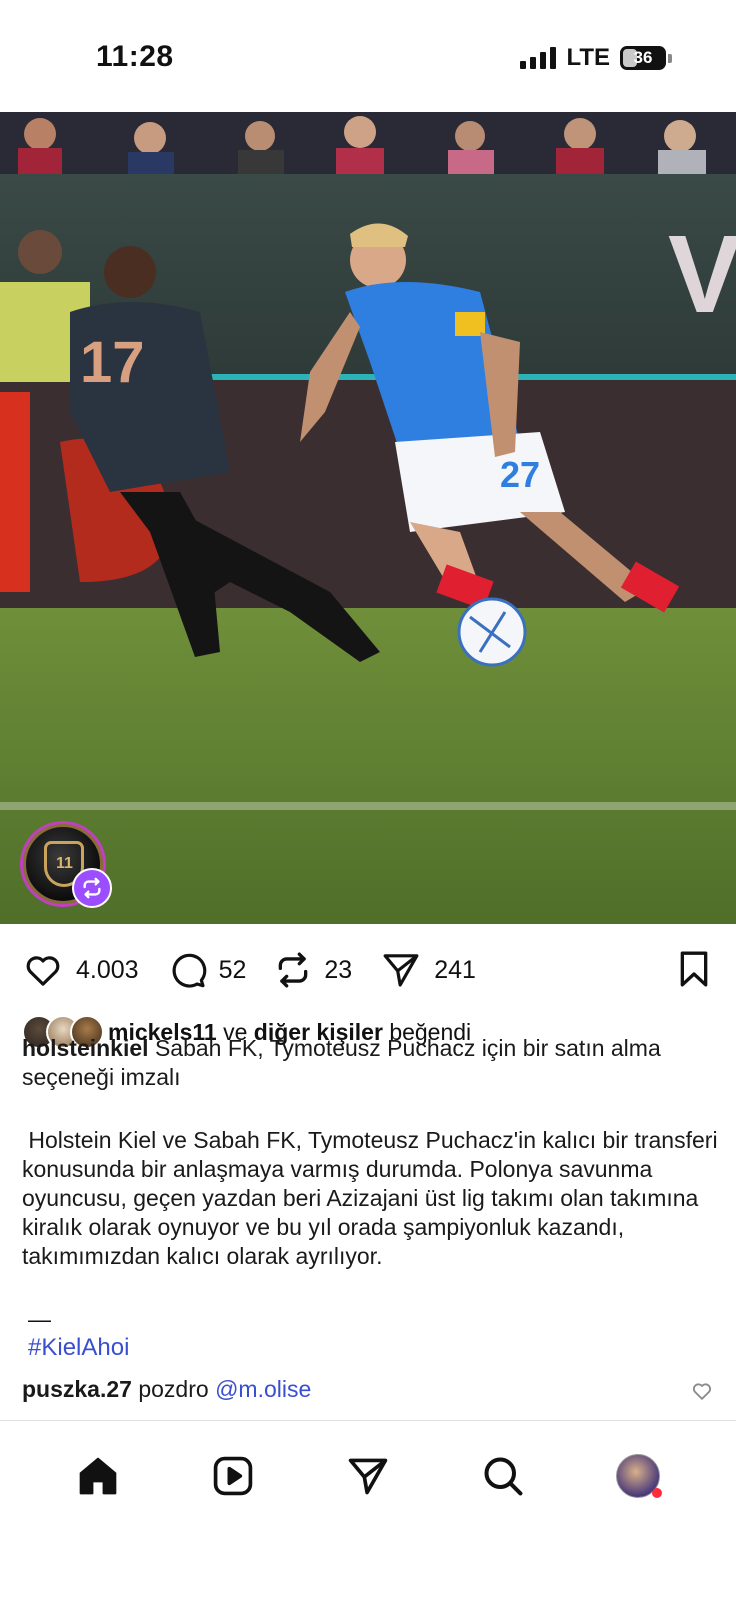 This screenshot has width=736, height=1600. I want to click on bottom-nav, so click(368, 1476).